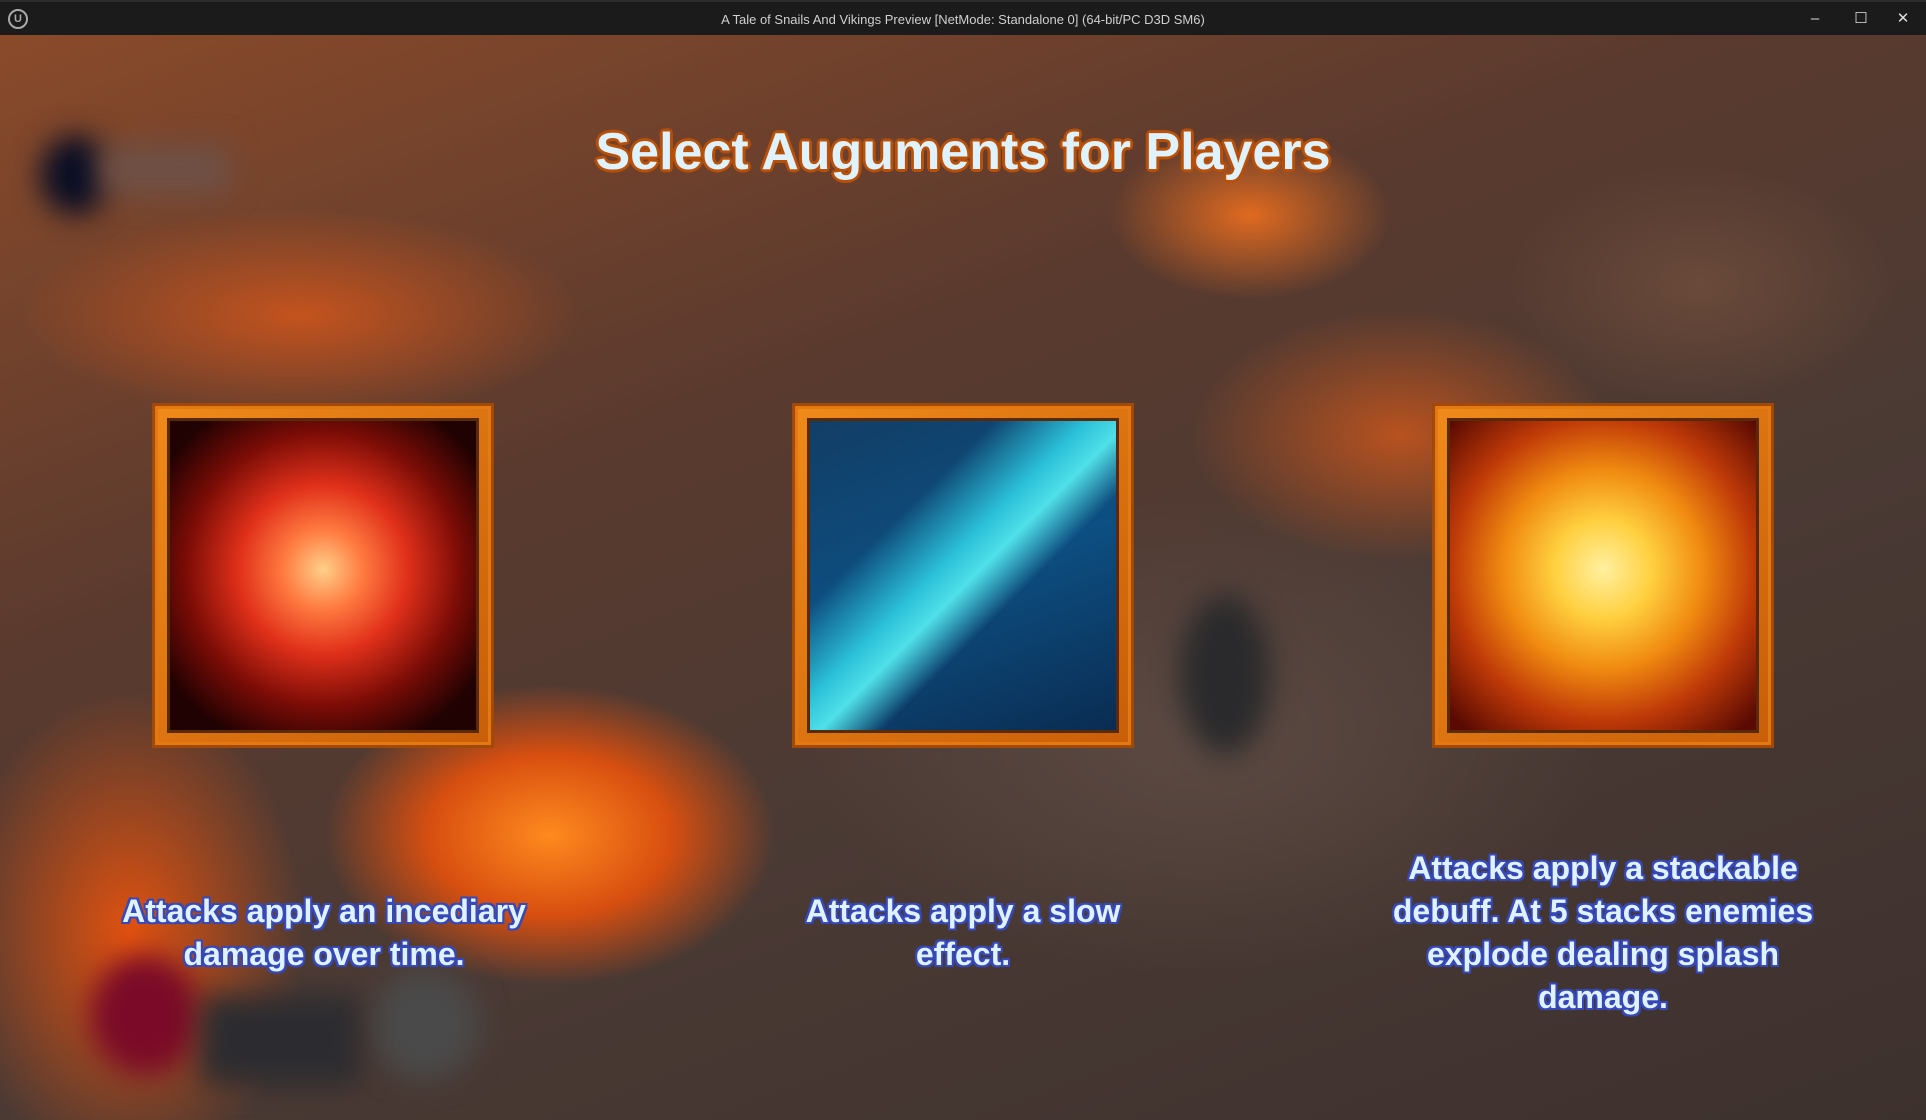 The image size is (1926, 1120). I want to click on augment-card-explosive, so click(1603, 575).